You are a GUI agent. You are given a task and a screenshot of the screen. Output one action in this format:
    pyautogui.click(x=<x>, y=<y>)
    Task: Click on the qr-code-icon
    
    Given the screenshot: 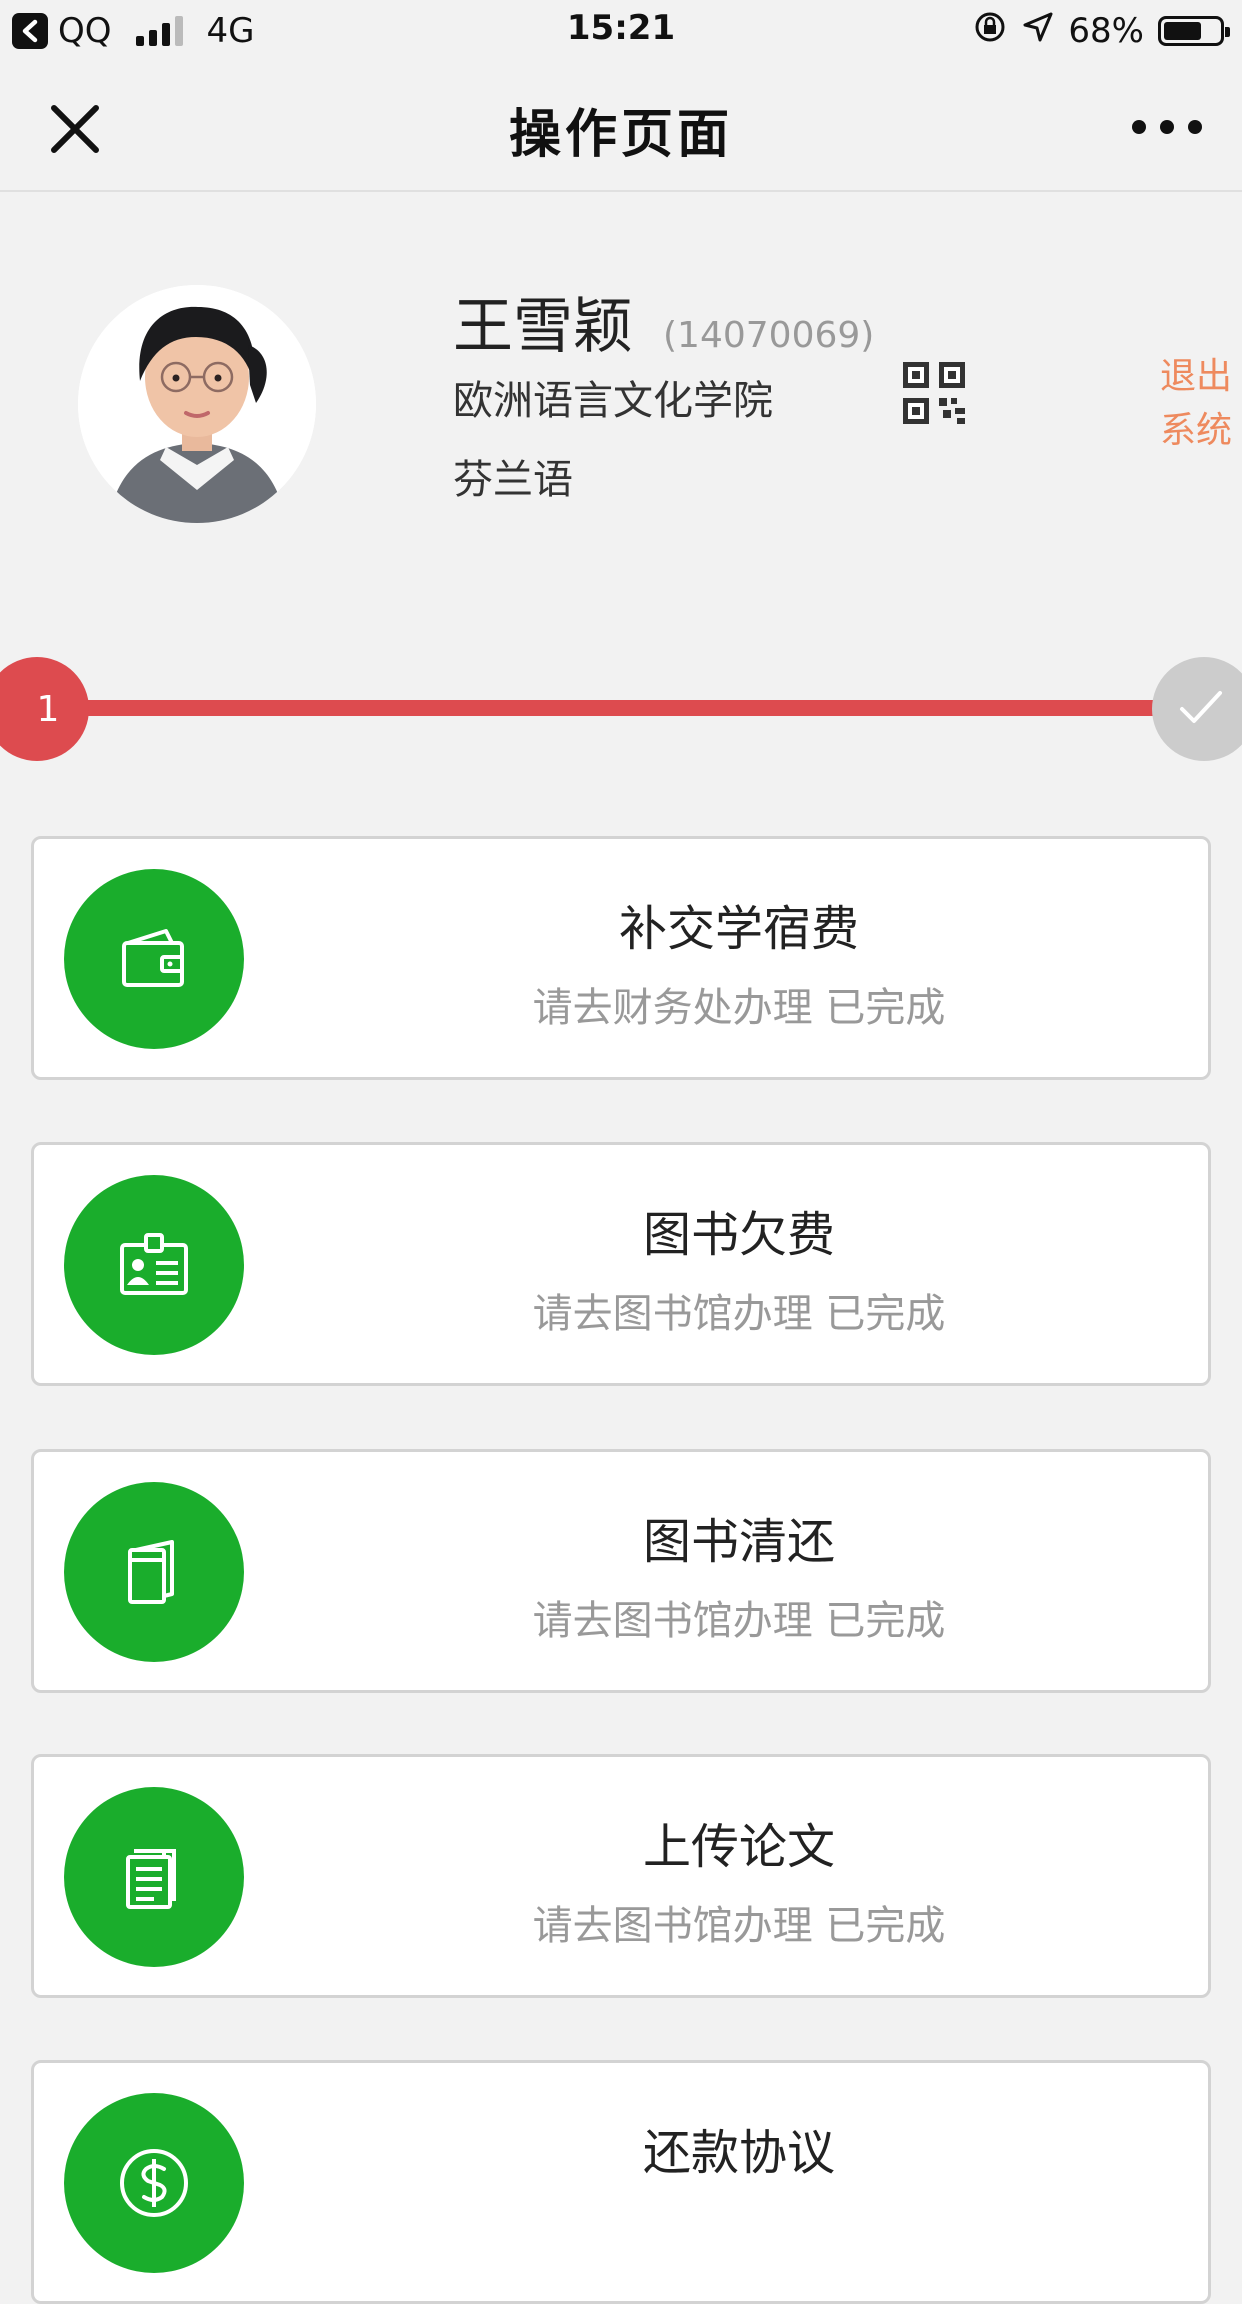 What is the action you would take?
    pyautogui.click(x=934, y=393)
    